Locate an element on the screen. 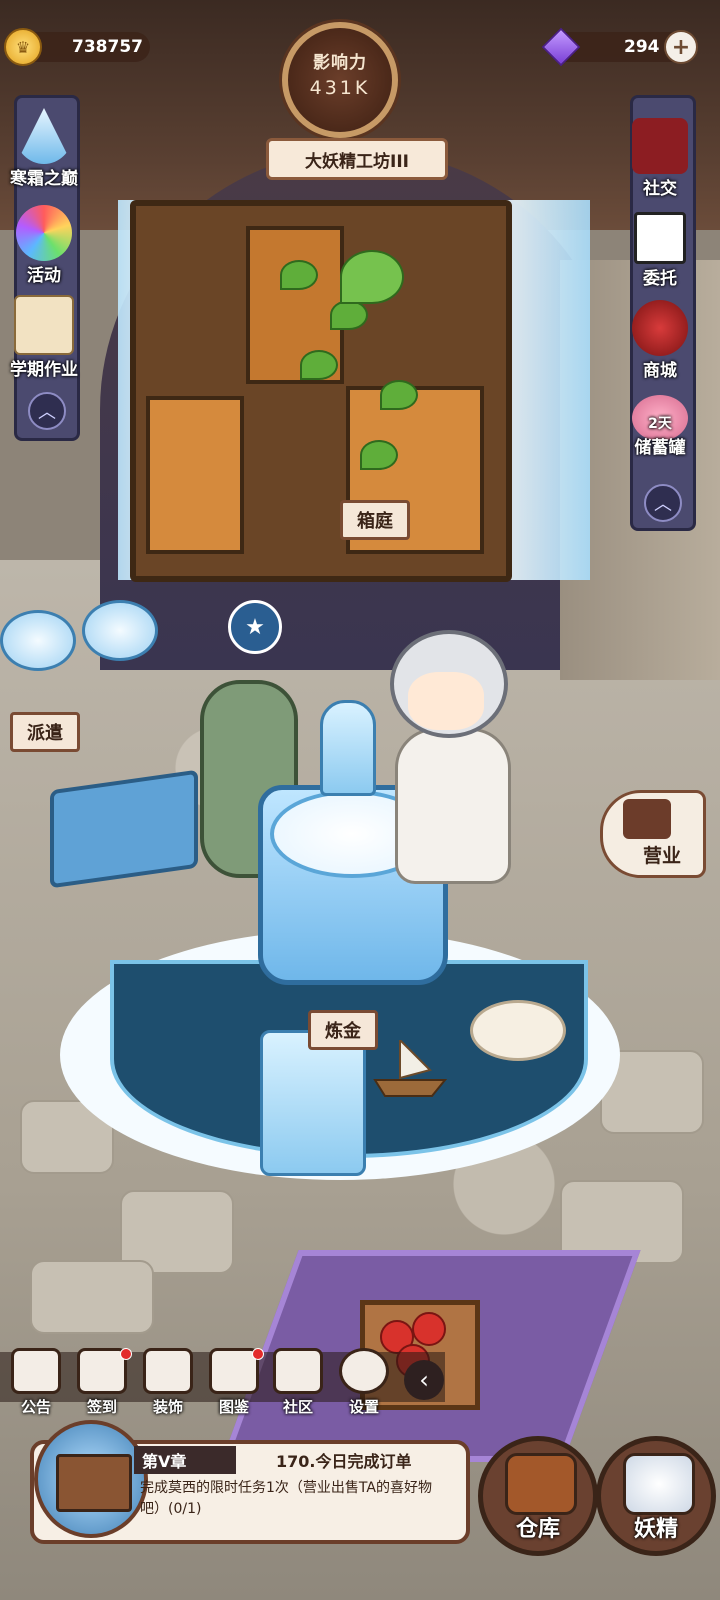 Image resolution: width=720 pixels, height=1600 pixels. toolbar-checkin-label: 签到 is located at coordinates (101, 1407).